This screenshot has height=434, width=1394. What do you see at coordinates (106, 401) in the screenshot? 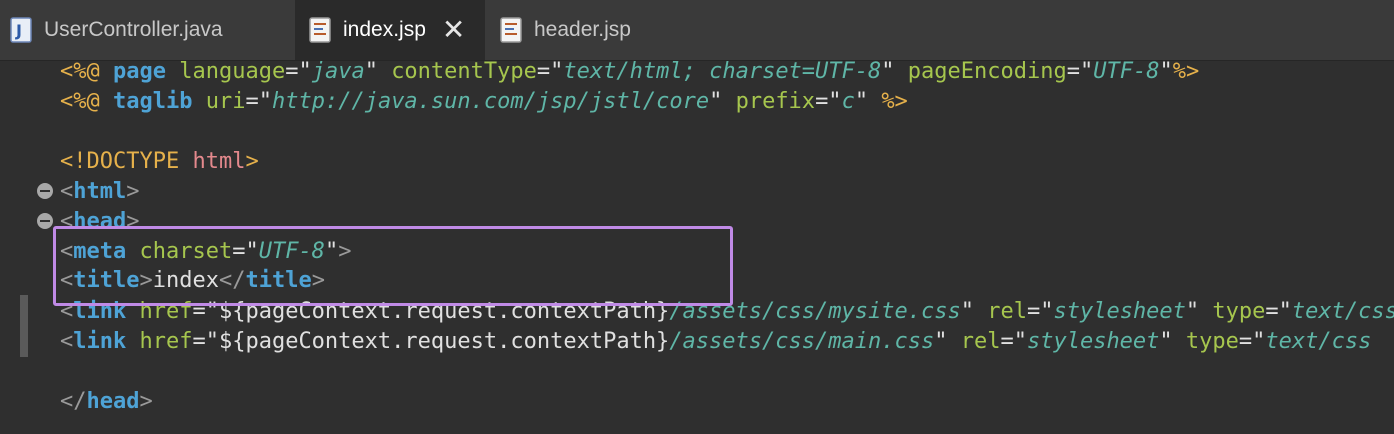
I see `code-line: </head>` at bounding box center [106, 401].